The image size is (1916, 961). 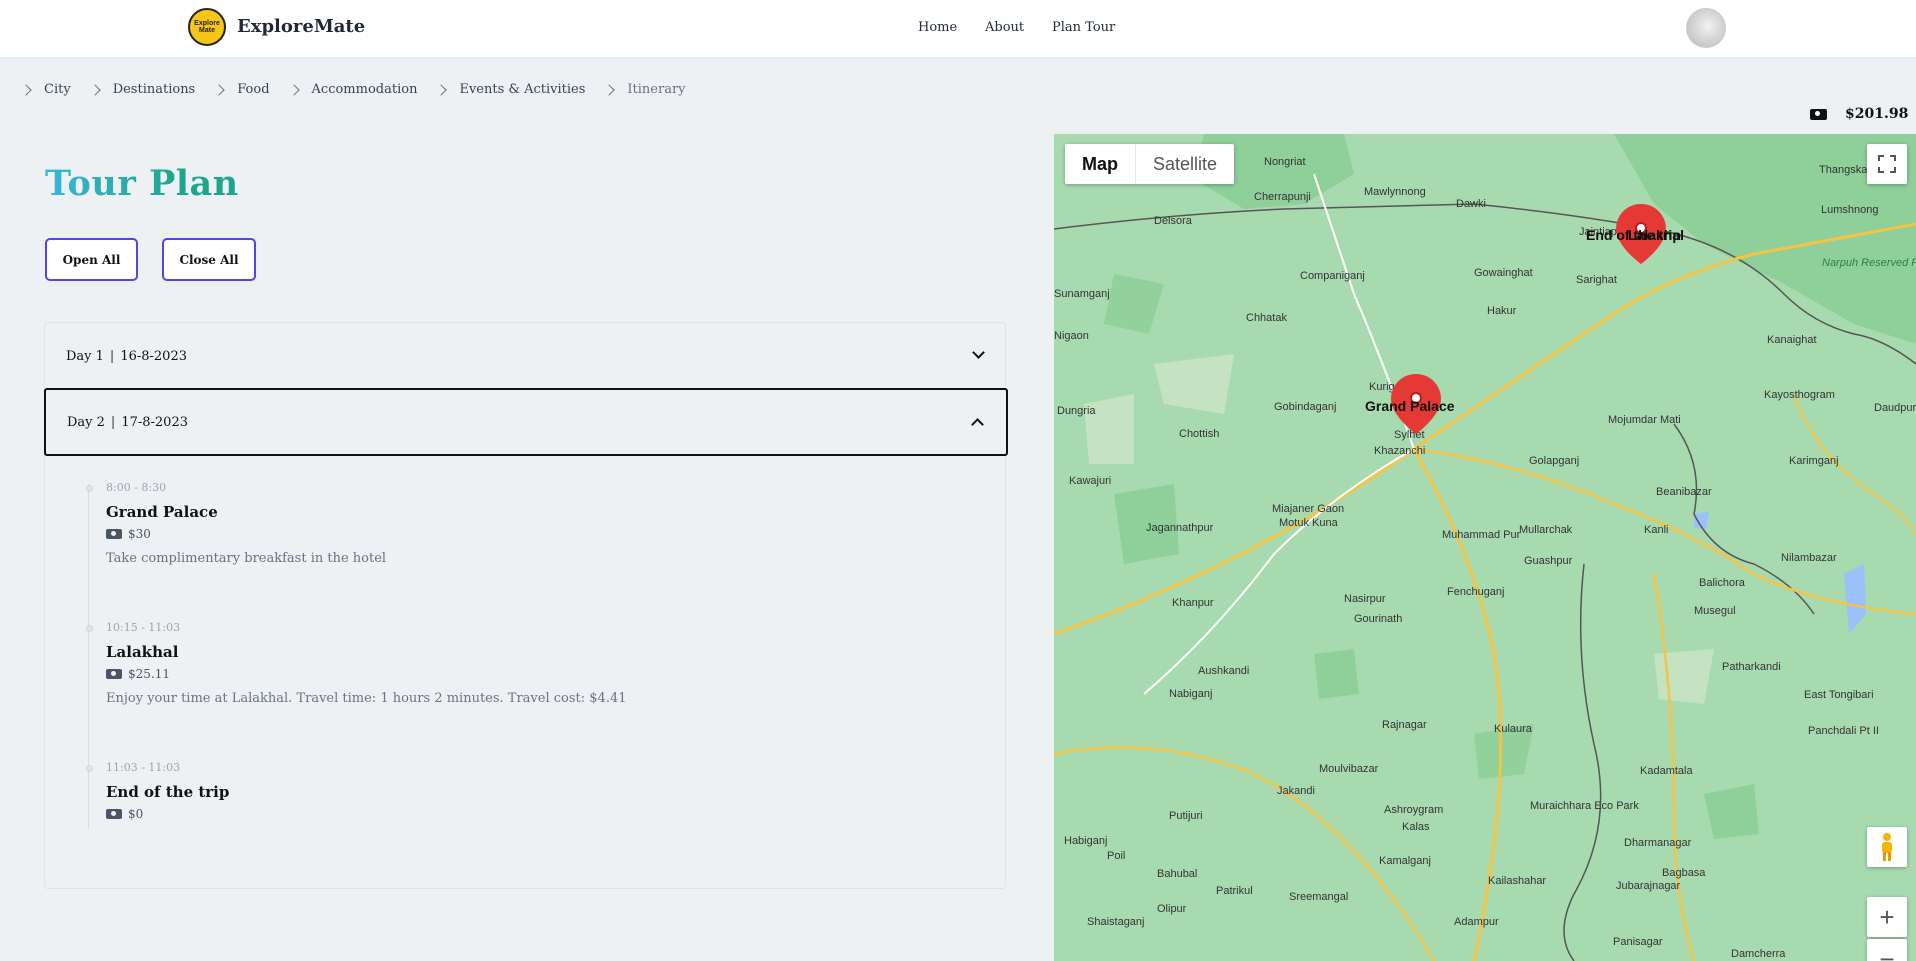 I want to click on map-place-label: Nilambazar, so click(x=1809, y=558).